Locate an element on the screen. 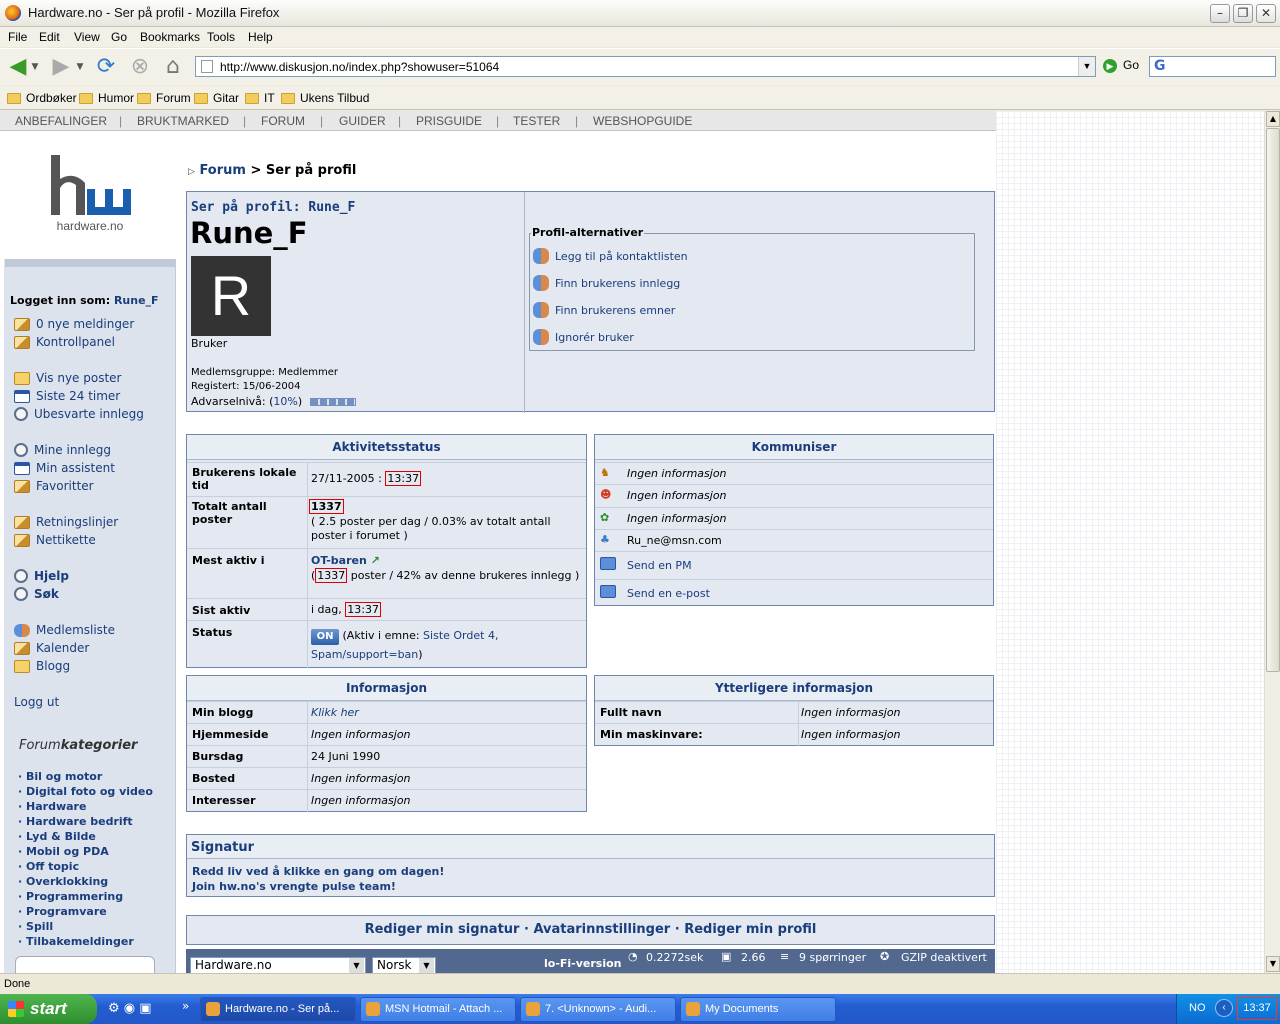  menu-file: File is located at coordinates (17, 37).